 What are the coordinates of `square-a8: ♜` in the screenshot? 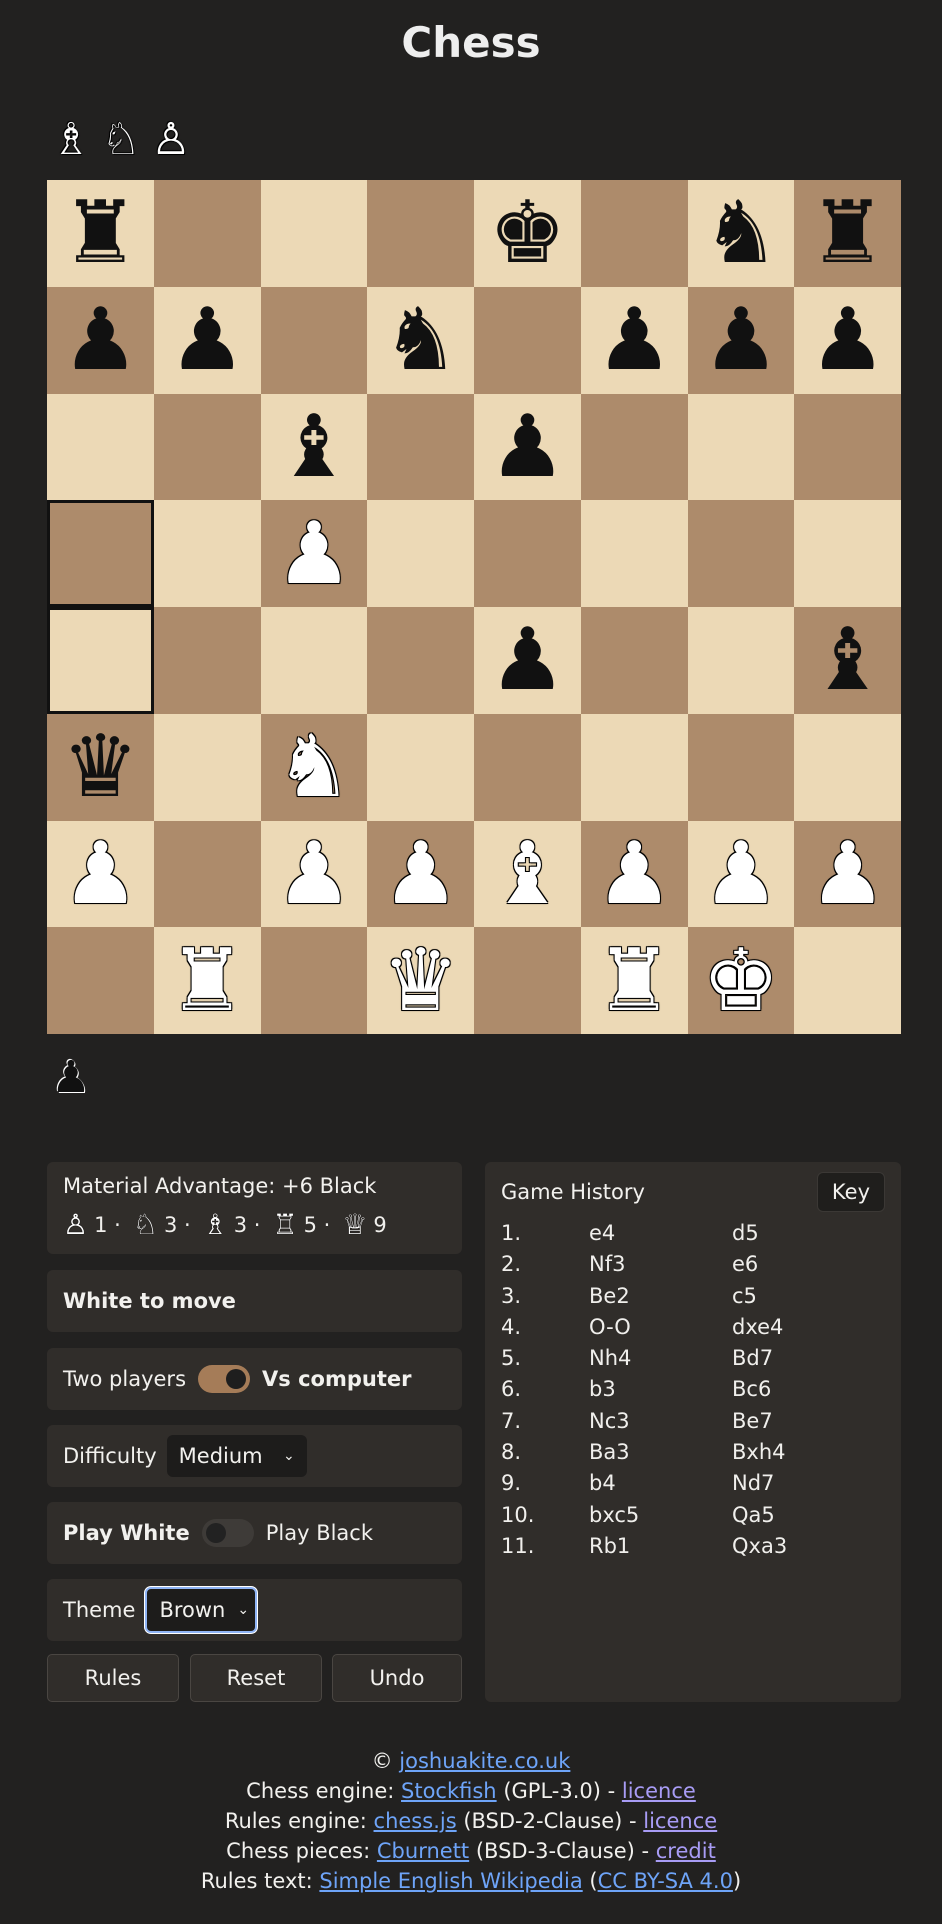 It's located at (100, 233).